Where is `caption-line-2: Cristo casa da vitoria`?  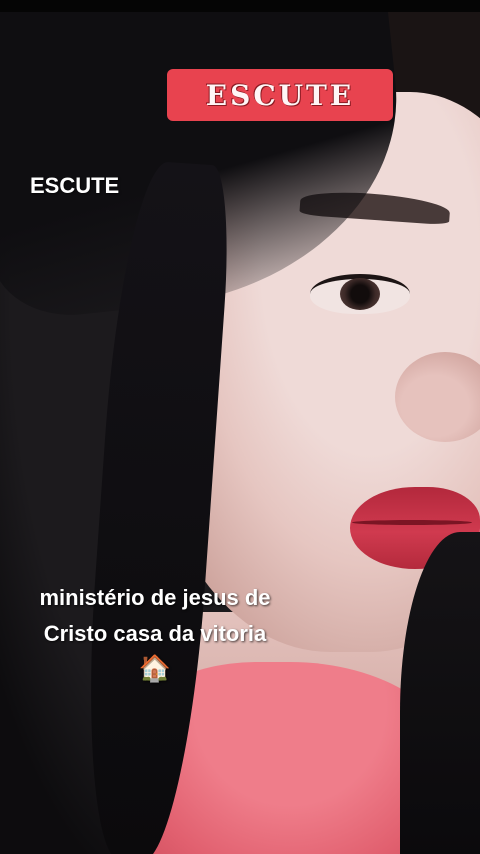 caption-line-2: Cristo casa da vitoria is located at coordinates (155, 633).